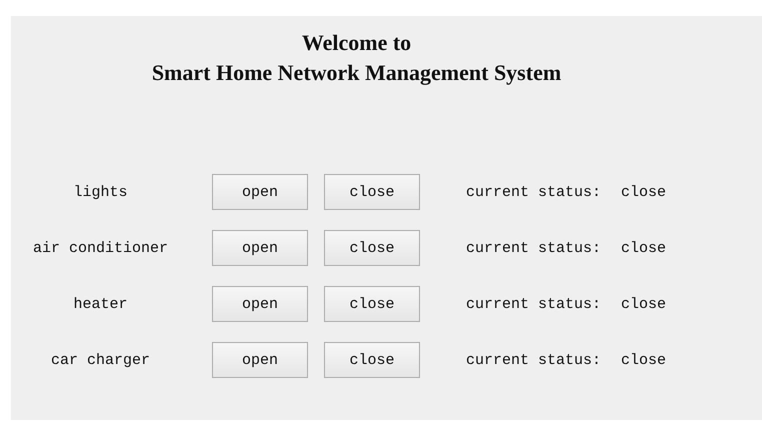  Describe the element at coordinates (101, 360) in the screenshot. I see `device-label: car charger` at that location.